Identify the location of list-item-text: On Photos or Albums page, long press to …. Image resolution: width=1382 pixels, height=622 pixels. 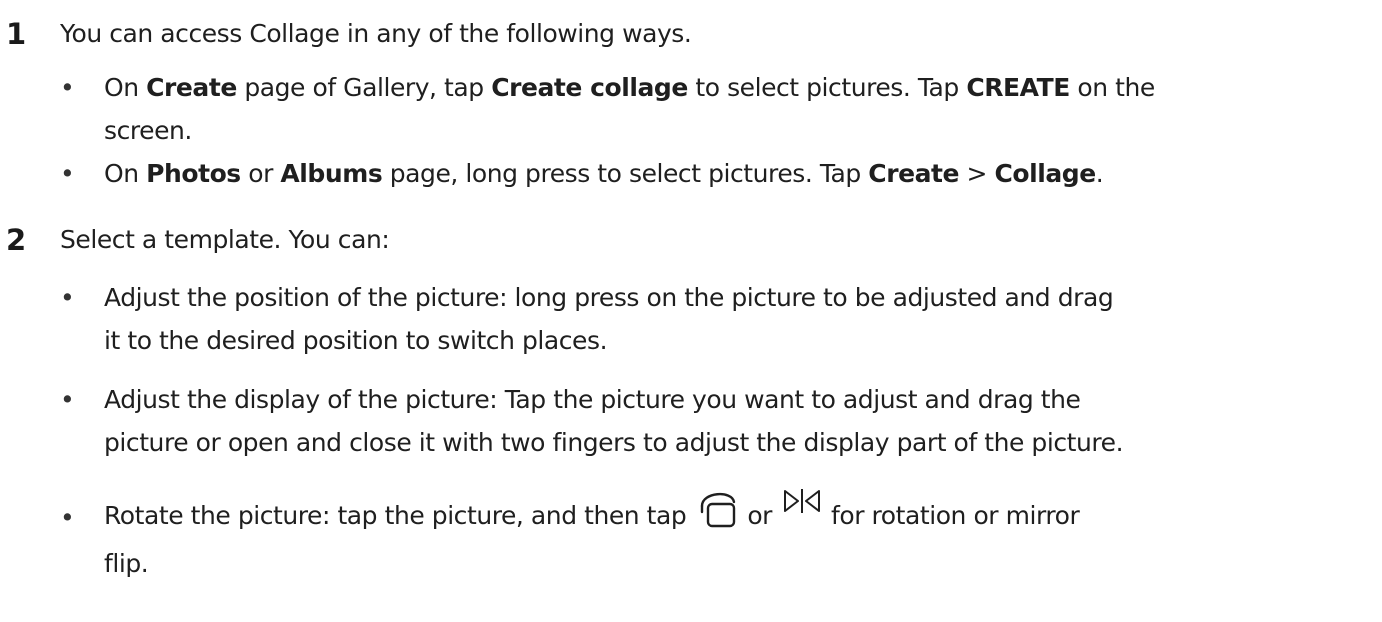
(739, 173).